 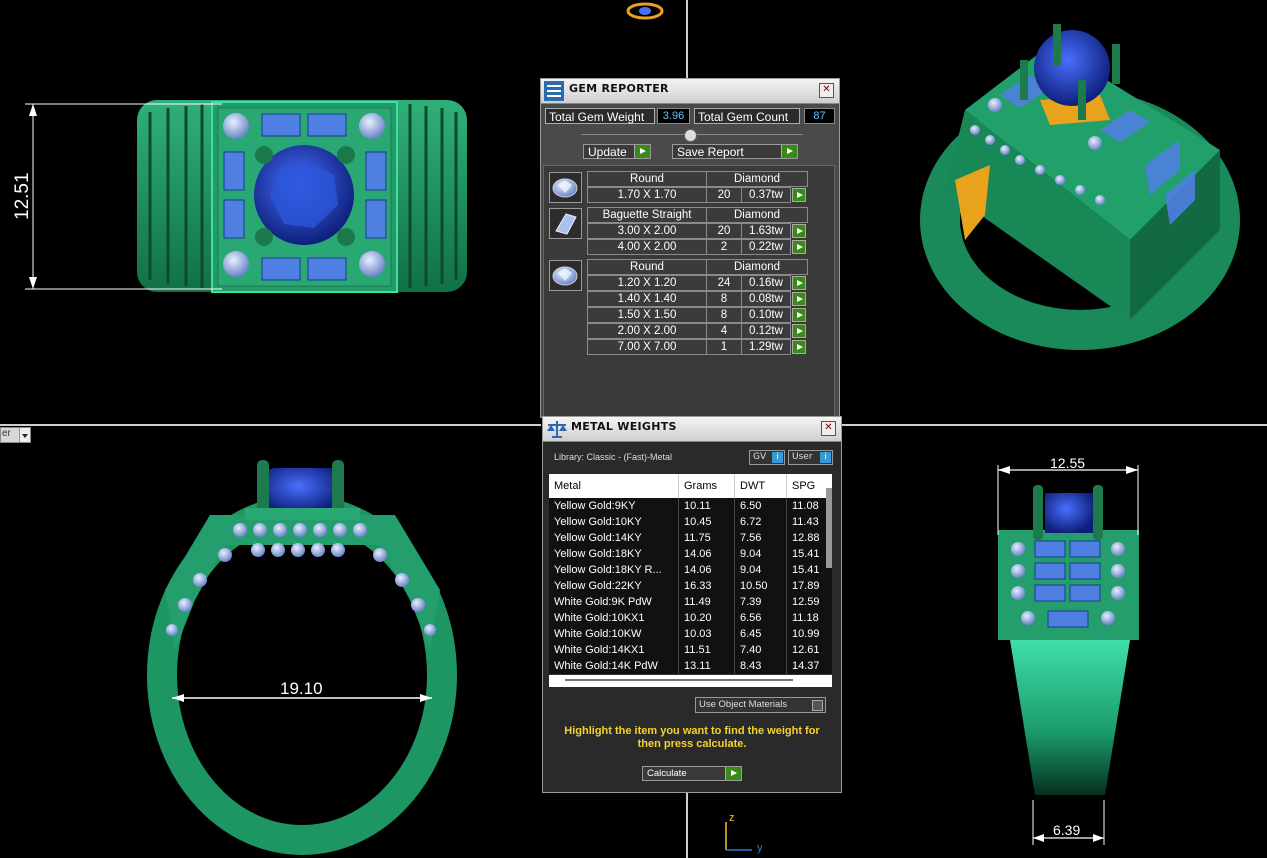 What do you see at coordinates (761, 618) in the screenshot?
I see `dwt-cell: 6.56` at bounding box center [761, 618].